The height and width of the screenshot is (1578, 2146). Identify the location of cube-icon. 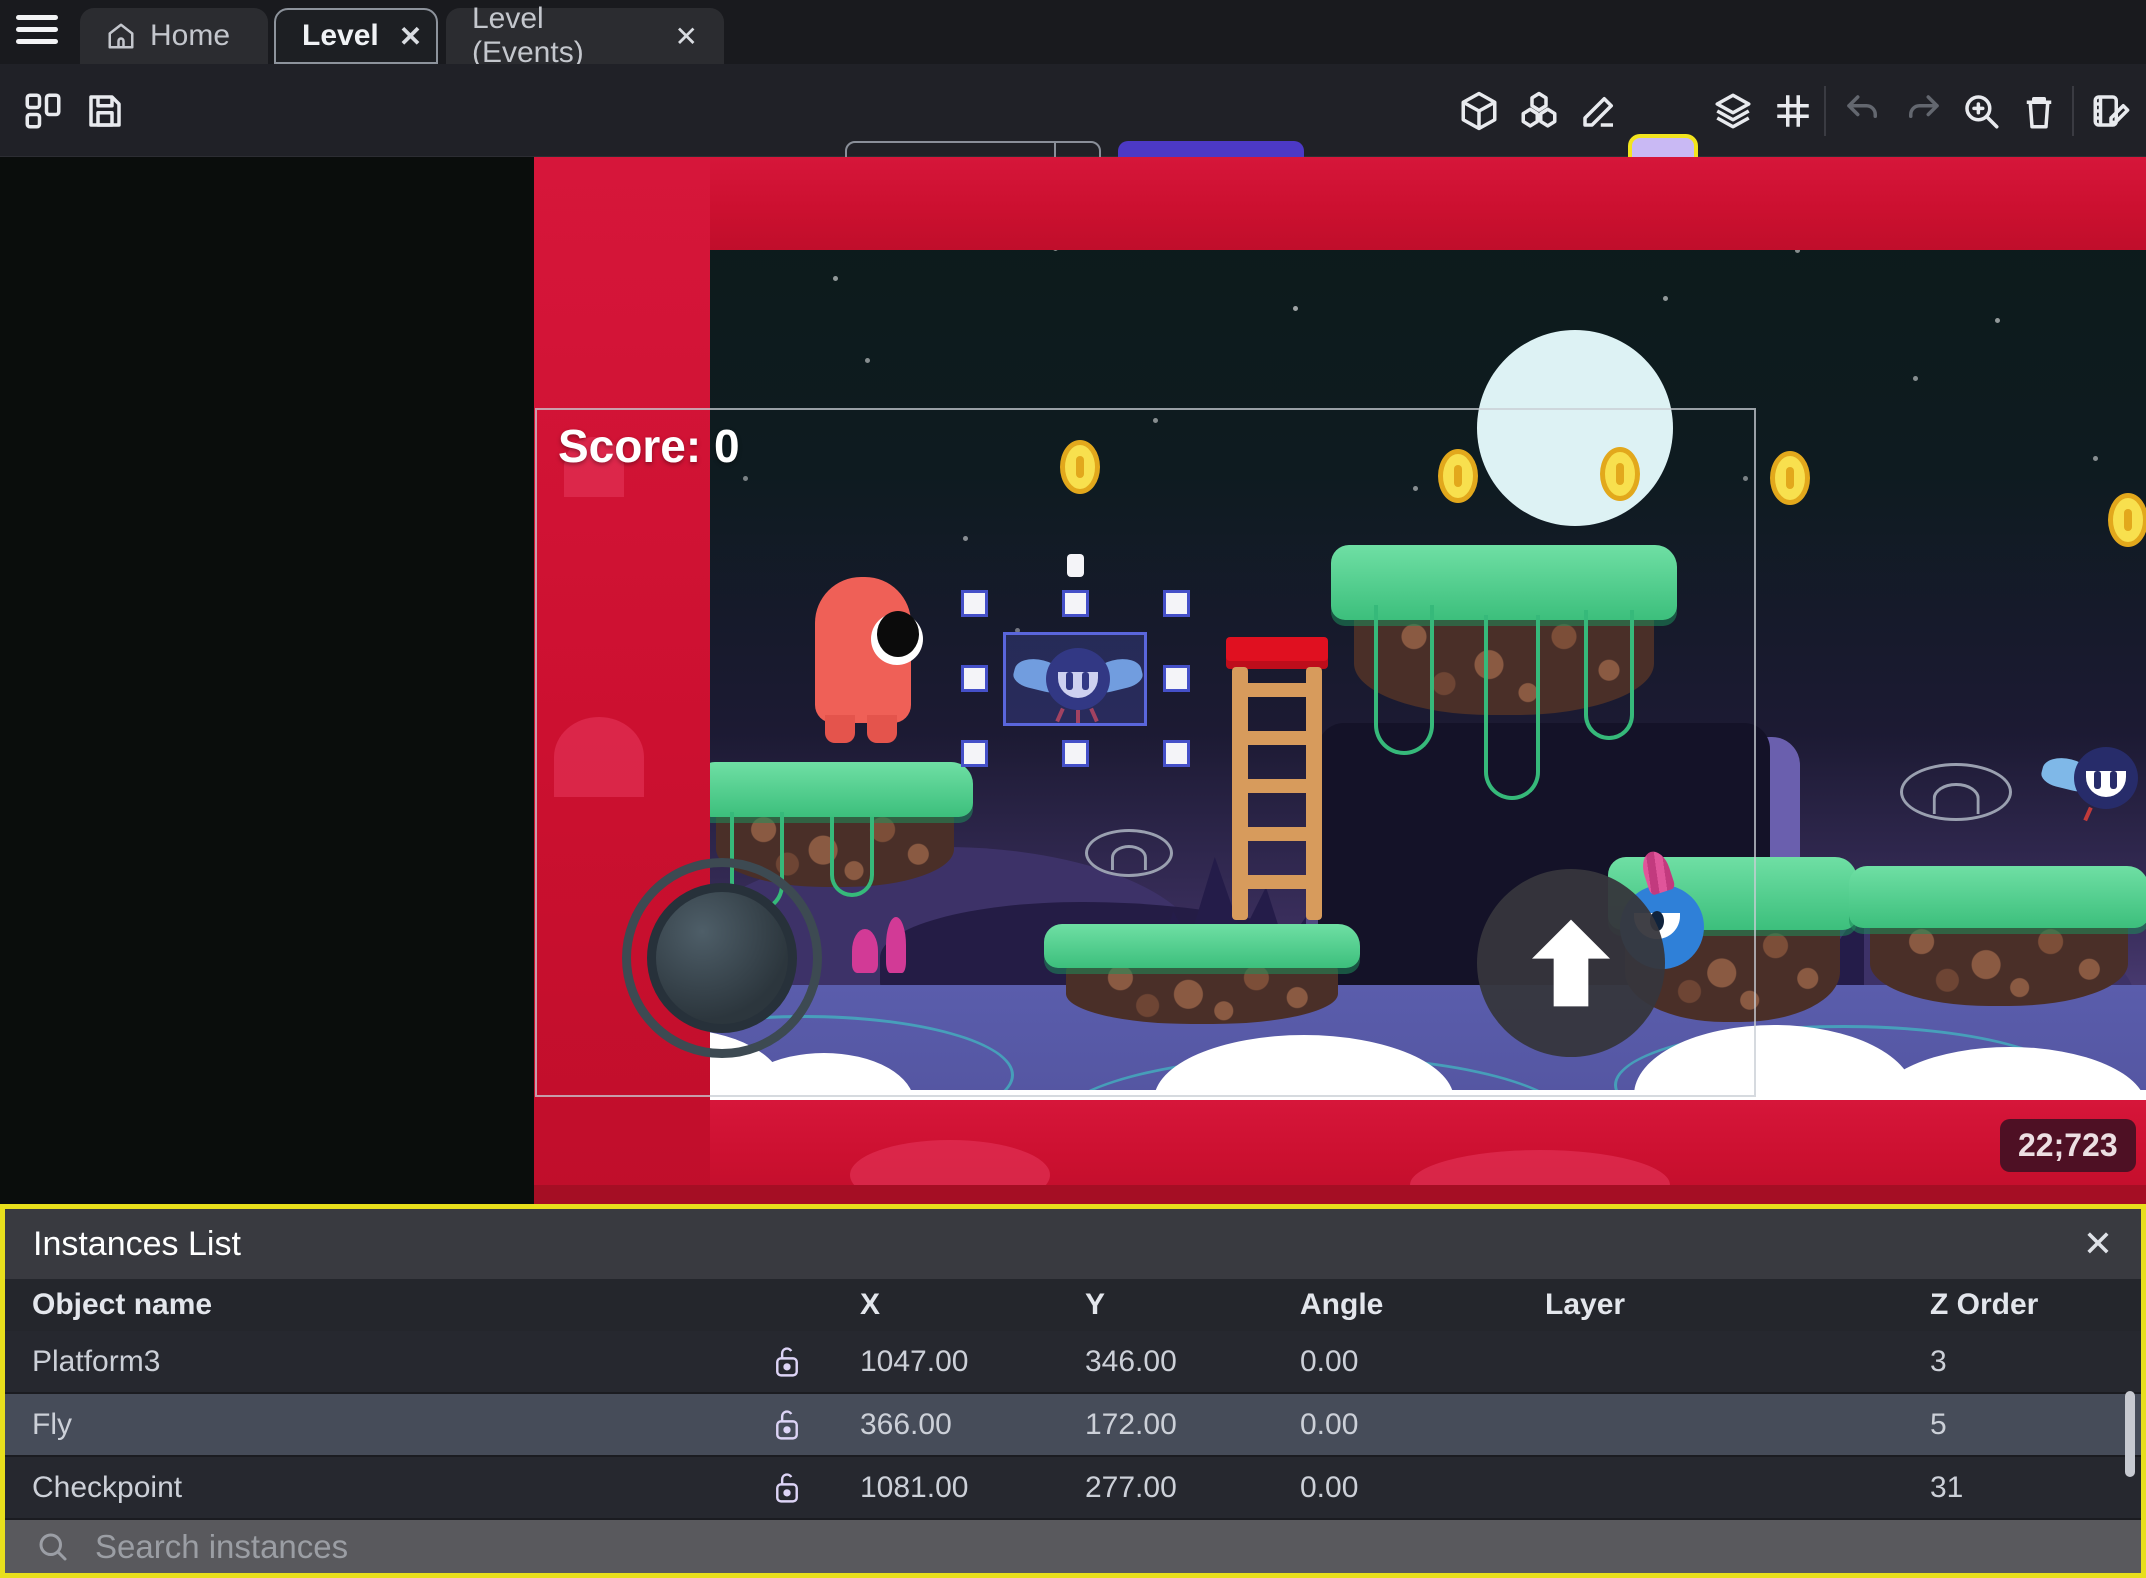
(1479, 111).